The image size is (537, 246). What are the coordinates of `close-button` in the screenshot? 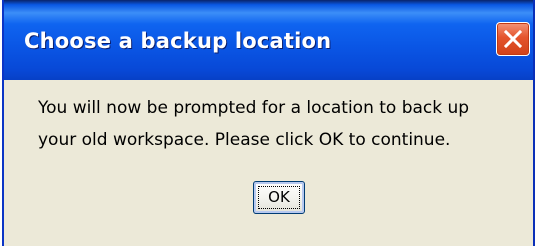 It's located at (513, 39).